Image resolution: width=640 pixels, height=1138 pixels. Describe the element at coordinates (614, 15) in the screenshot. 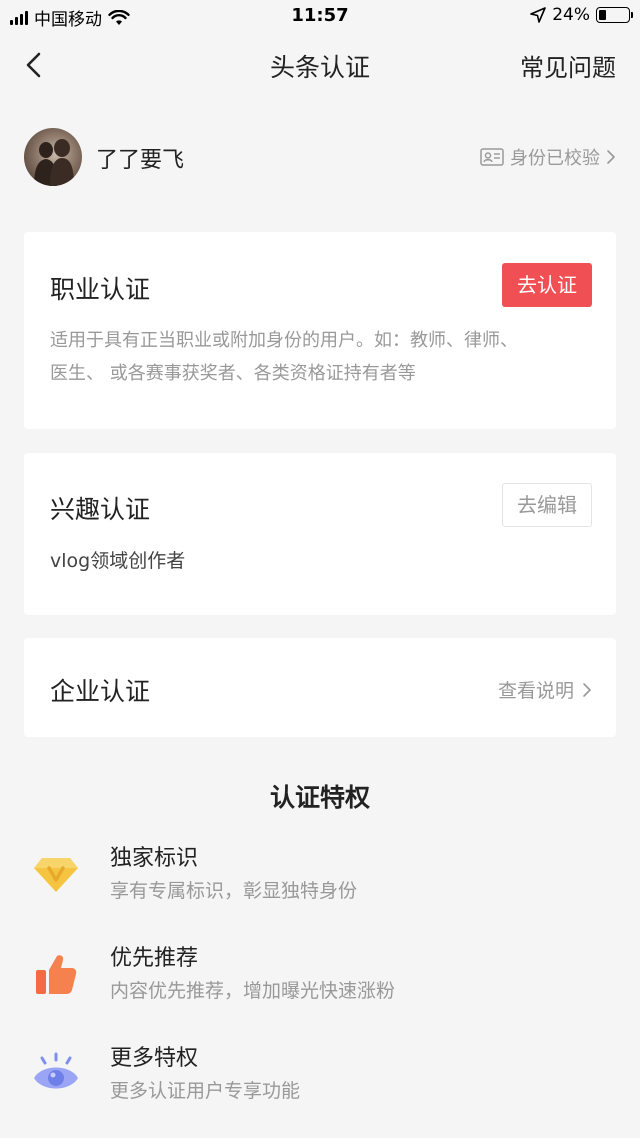

I see `battery-icon` at that location.